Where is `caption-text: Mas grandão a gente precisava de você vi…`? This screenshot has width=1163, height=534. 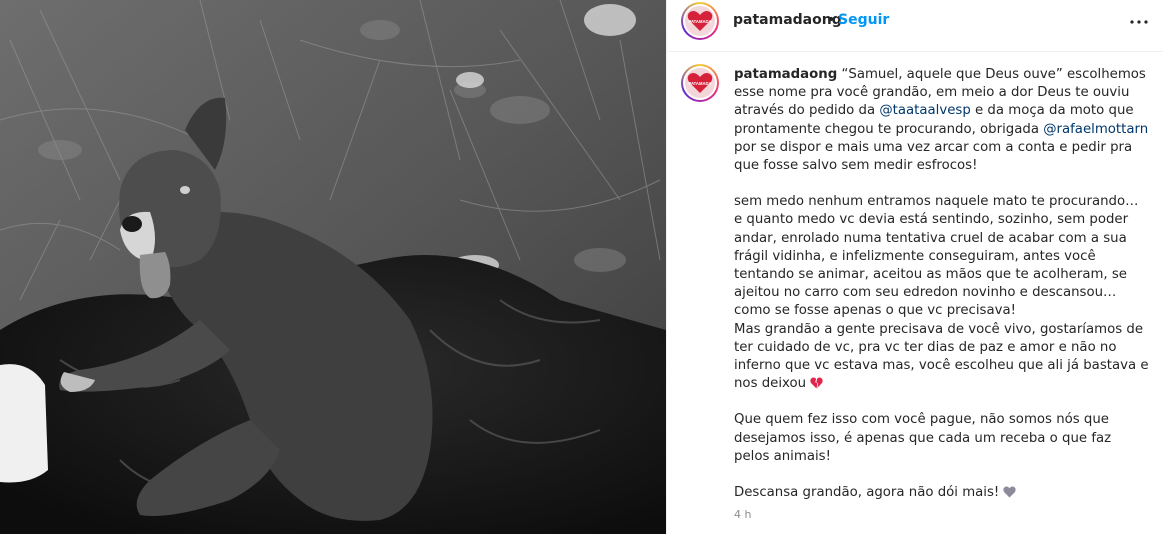
caption-text: Mas grandão a gente precisava de você vi… is located at coordinates (941, 356).